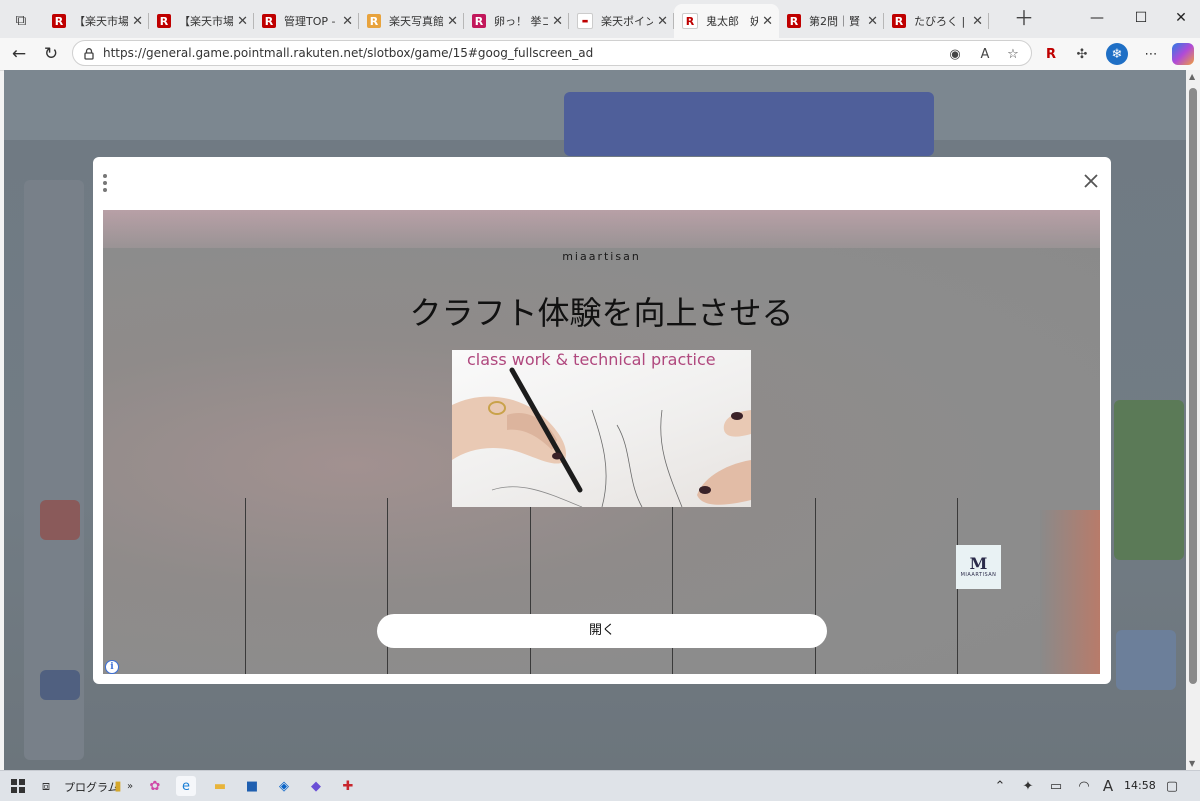 This screenshot has width=1200, height=801. Describe the element at coordinates (601, 313) in the screenshot. I see `ad-headline: クラフト体験を向上させる` at that location.